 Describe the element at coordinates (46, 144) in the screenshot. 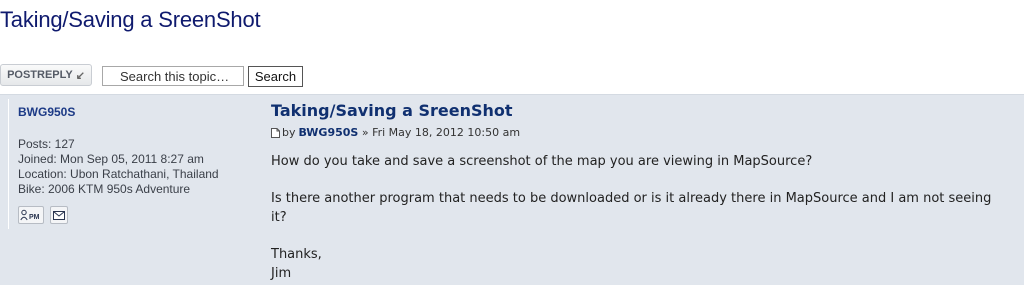

I see `profile-posts: Posts: 127` at that location.